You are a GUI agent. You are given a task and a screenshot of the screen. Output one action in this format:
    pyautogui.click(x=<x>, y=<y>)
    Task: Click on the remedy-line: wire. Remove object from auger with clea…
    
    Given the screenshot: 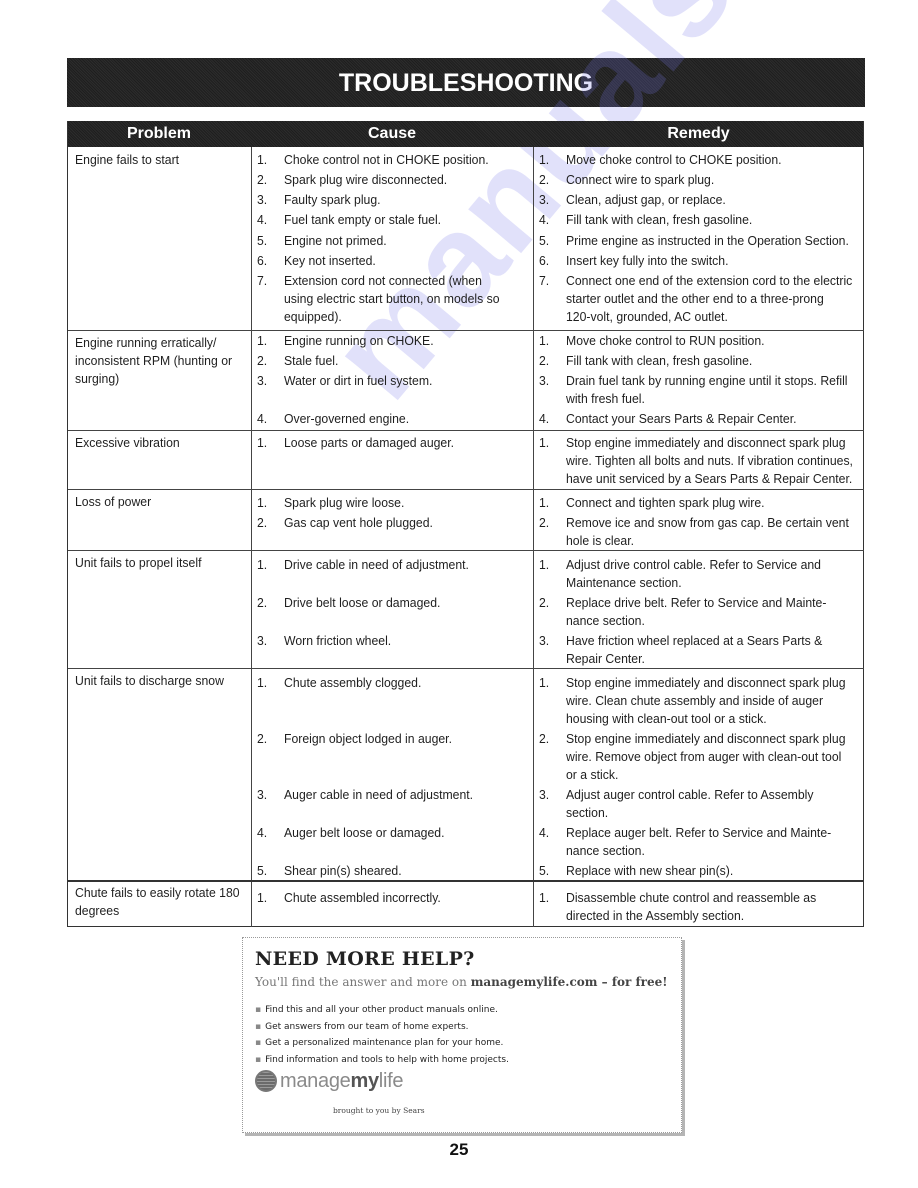 What is the action you would take?
    pyautogui.click(x=704, y=756)
    